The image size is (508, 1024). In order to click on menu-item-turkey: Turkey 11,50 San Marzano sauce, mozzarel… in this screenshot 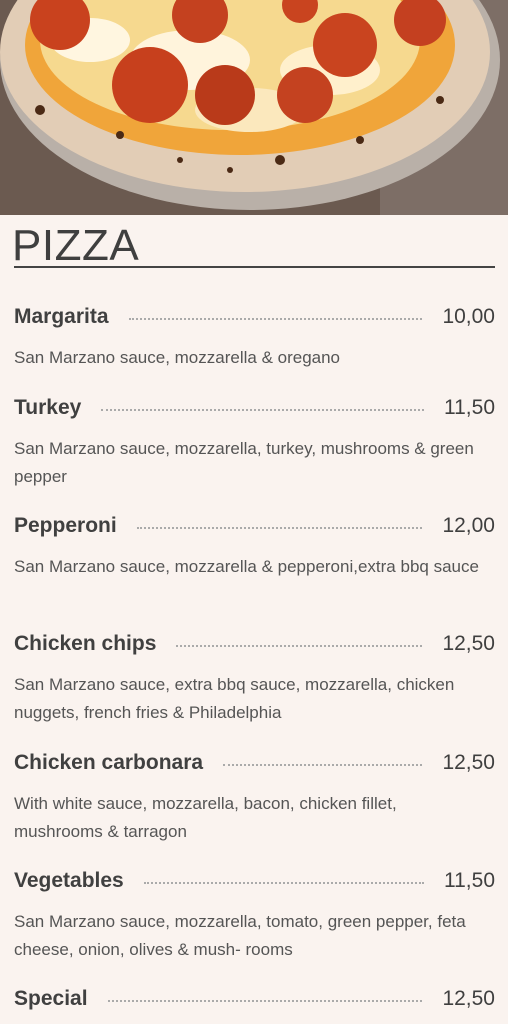, I will do `click(254, 443)`.